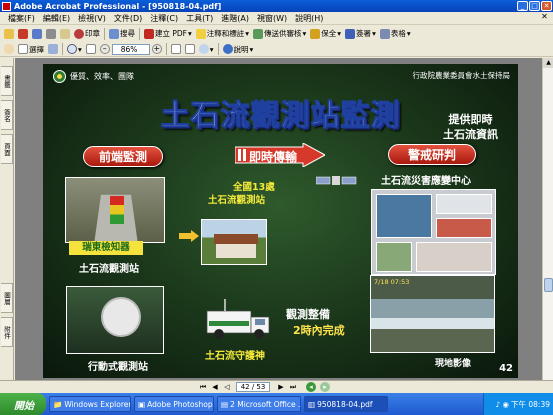 Image resolution: width=553 pixels, height=415 pixels. I want to click on warning-sign, so click(117, 210).